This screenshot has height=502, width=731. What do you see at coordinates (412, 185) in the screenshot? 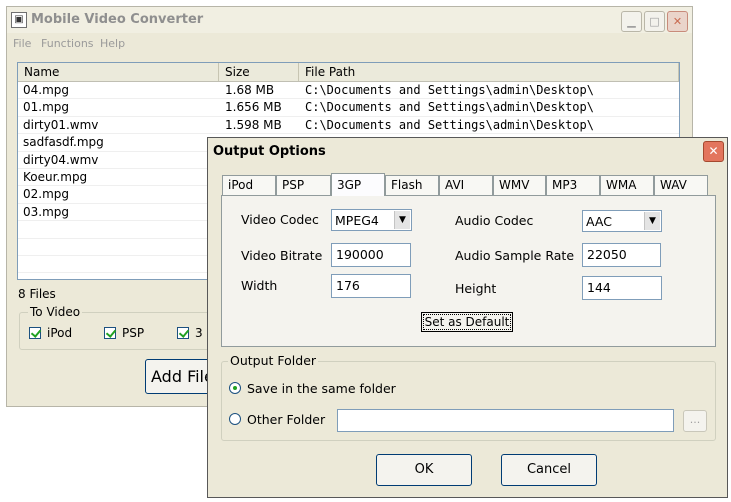
I see `tab-flash: Flash` at bounding box center [412, 185].